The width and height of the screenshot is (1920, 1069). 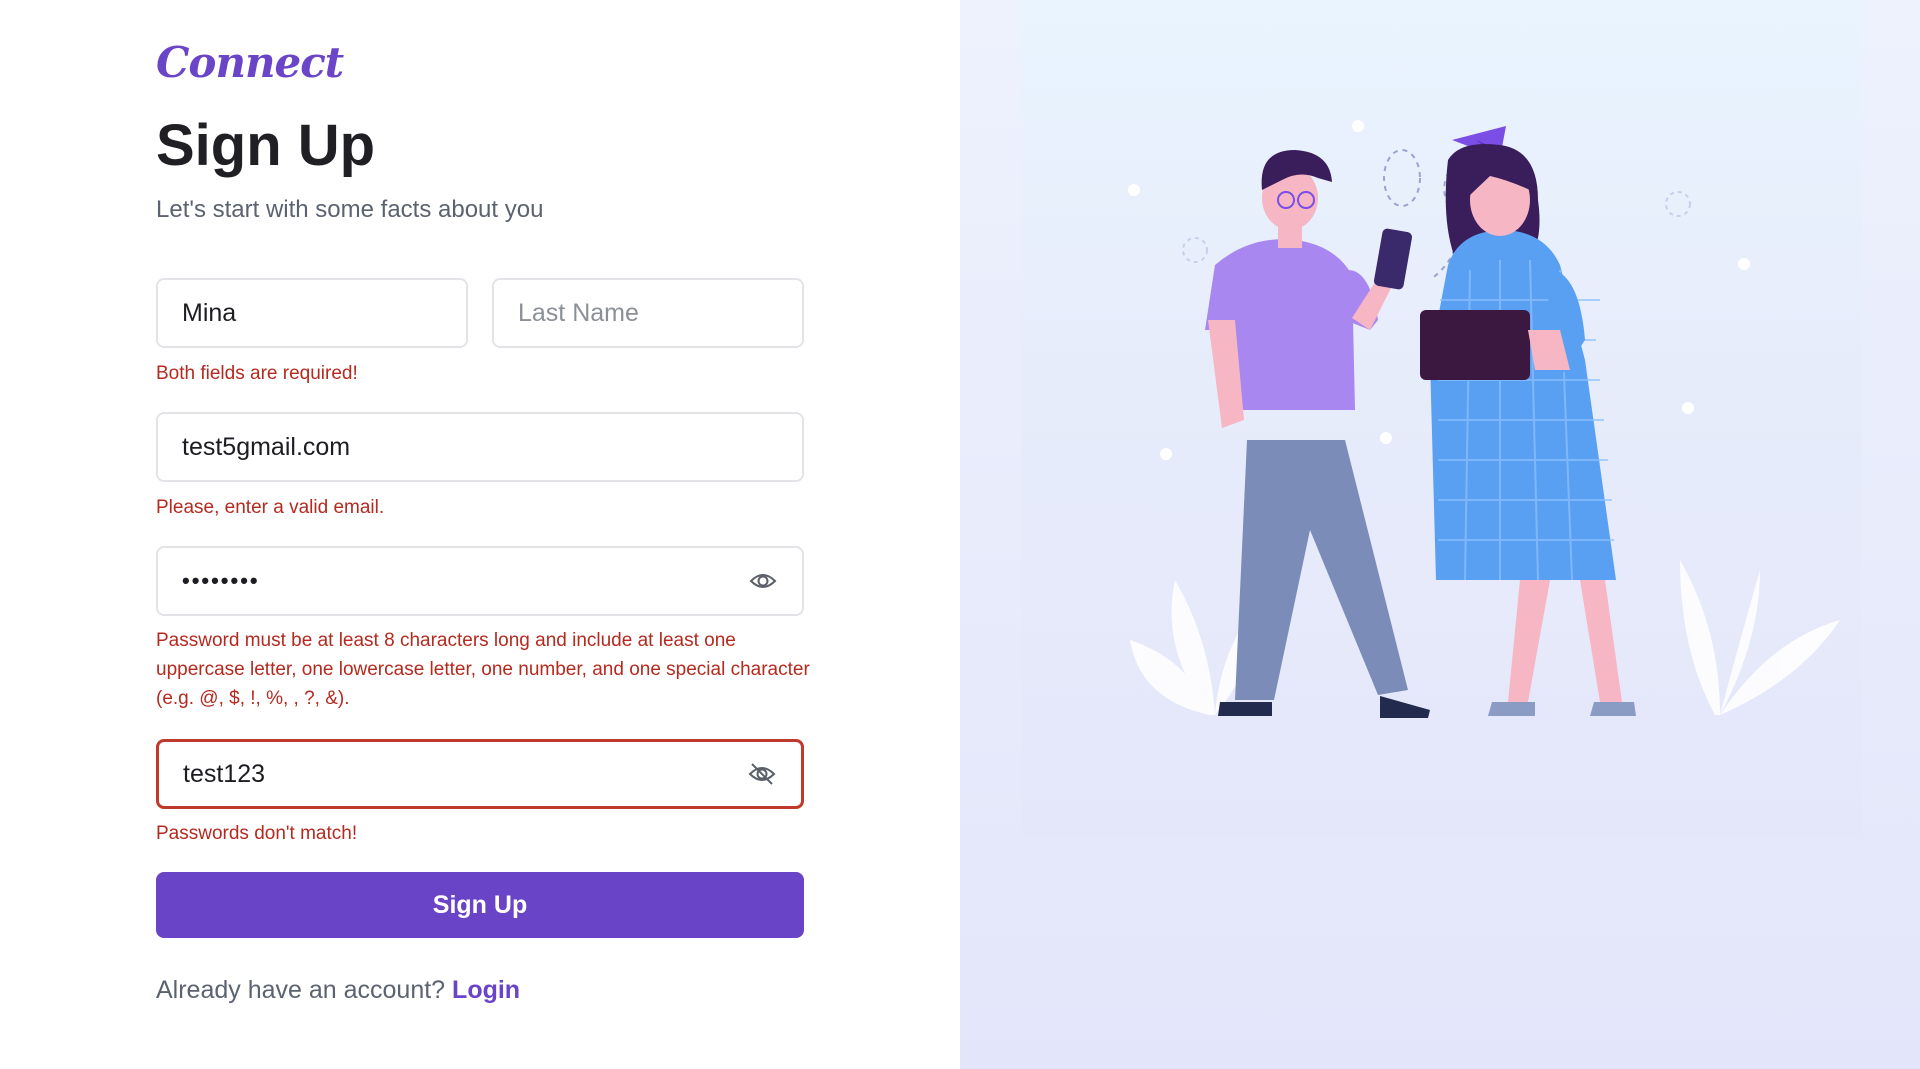 What do you see at coordinates (350, 209) in the screenshot?
I see `page-subtitle: Let's start with some facts about you` at bounding box center [350, 209].